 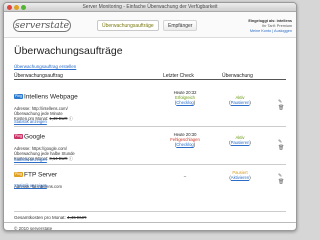 I want to click on column-header-last-check: Letzter Check, so click(x=178, y=76).